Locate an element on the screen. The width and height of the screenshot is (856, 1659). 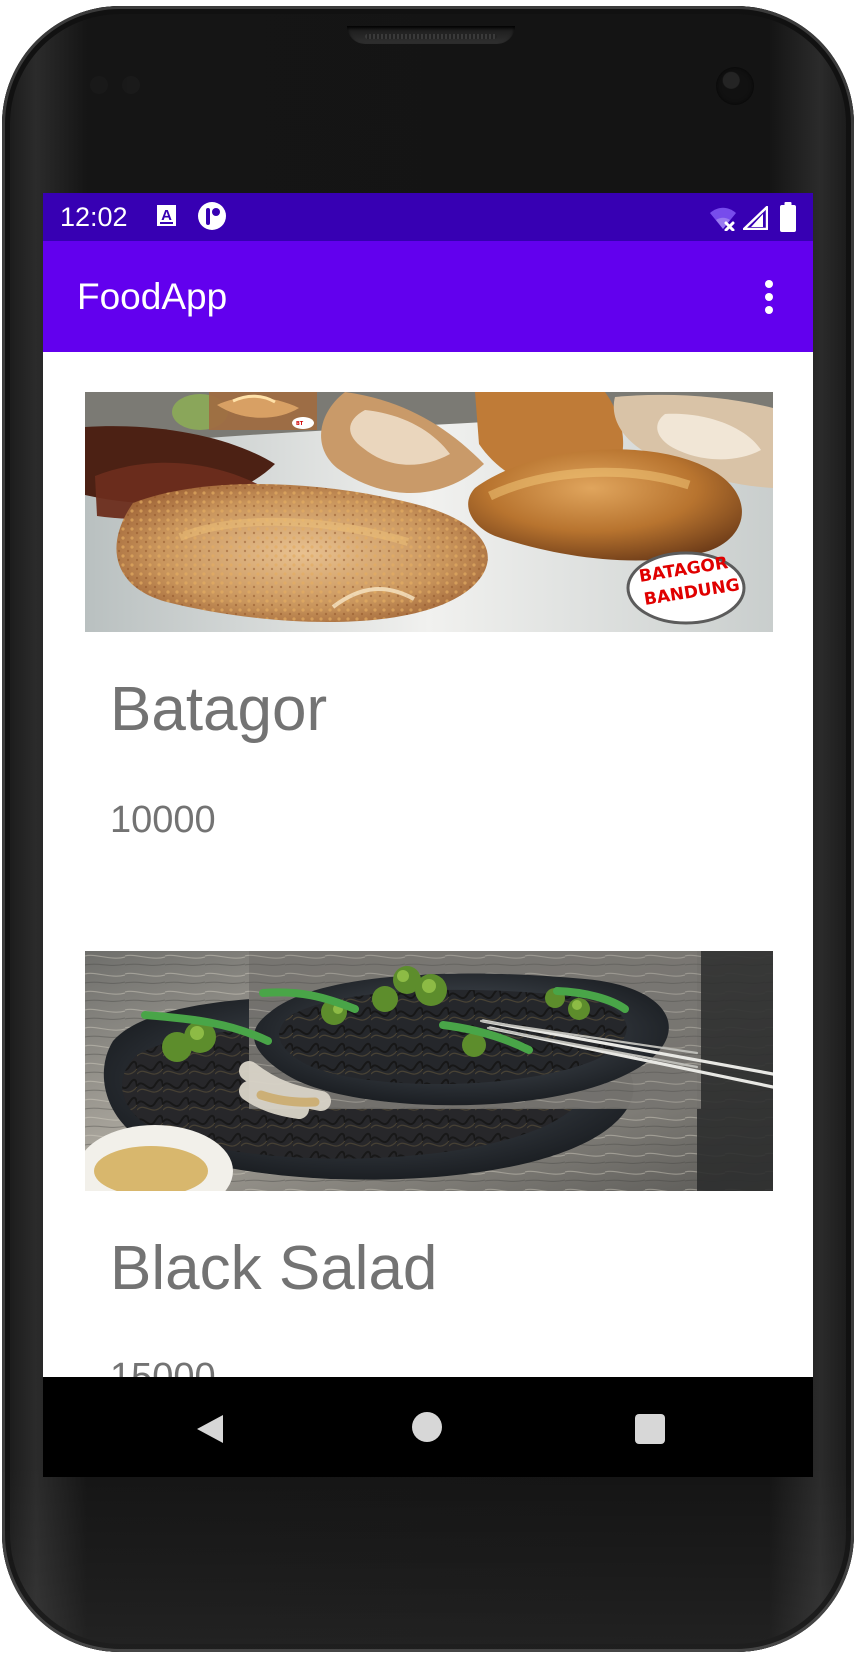
batagor-photo: BT BATAGOR BANDUNG is located at coordinates (429, 512).